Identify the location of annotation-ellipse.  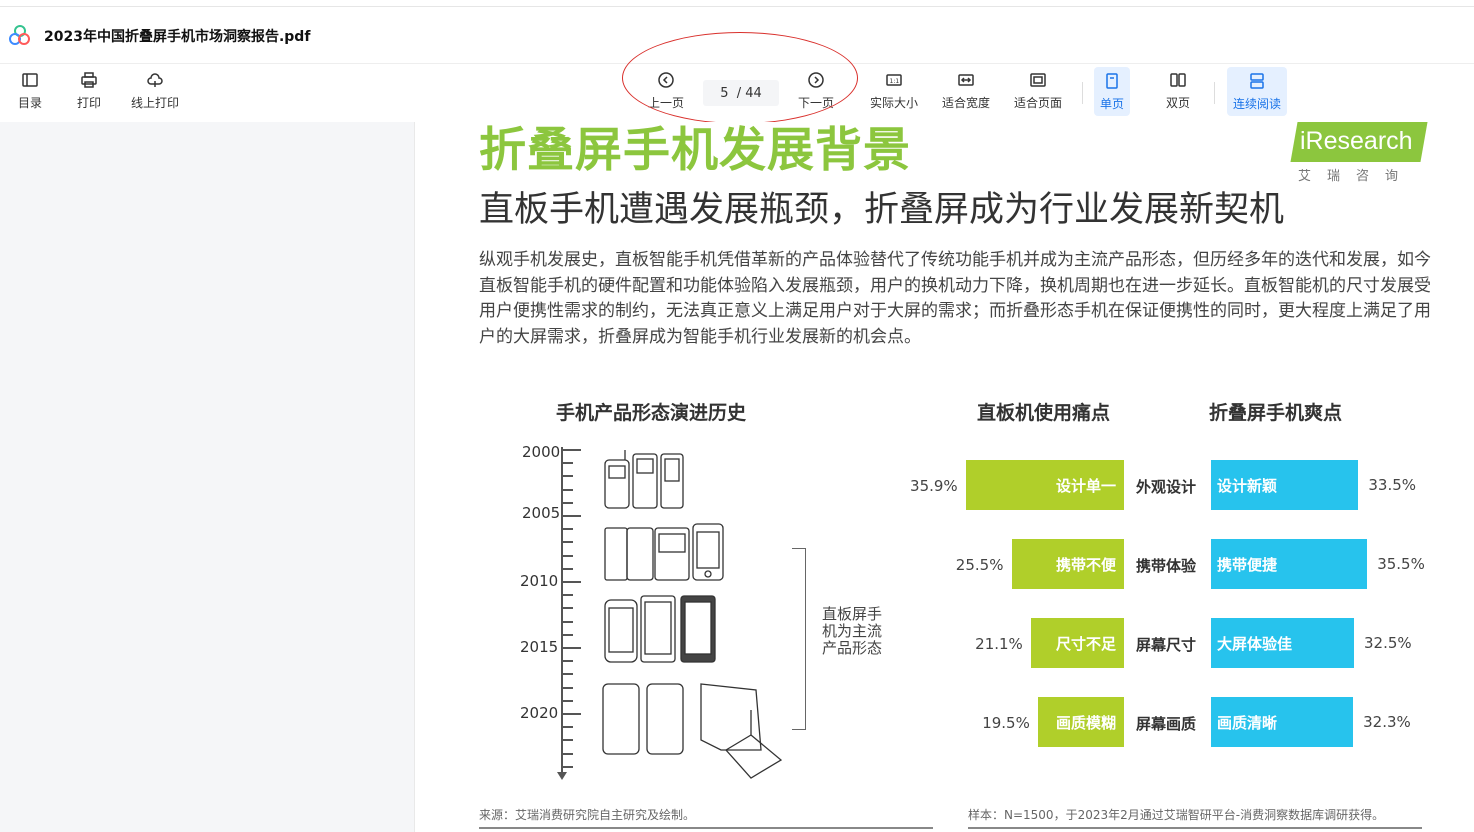
(740, 78).